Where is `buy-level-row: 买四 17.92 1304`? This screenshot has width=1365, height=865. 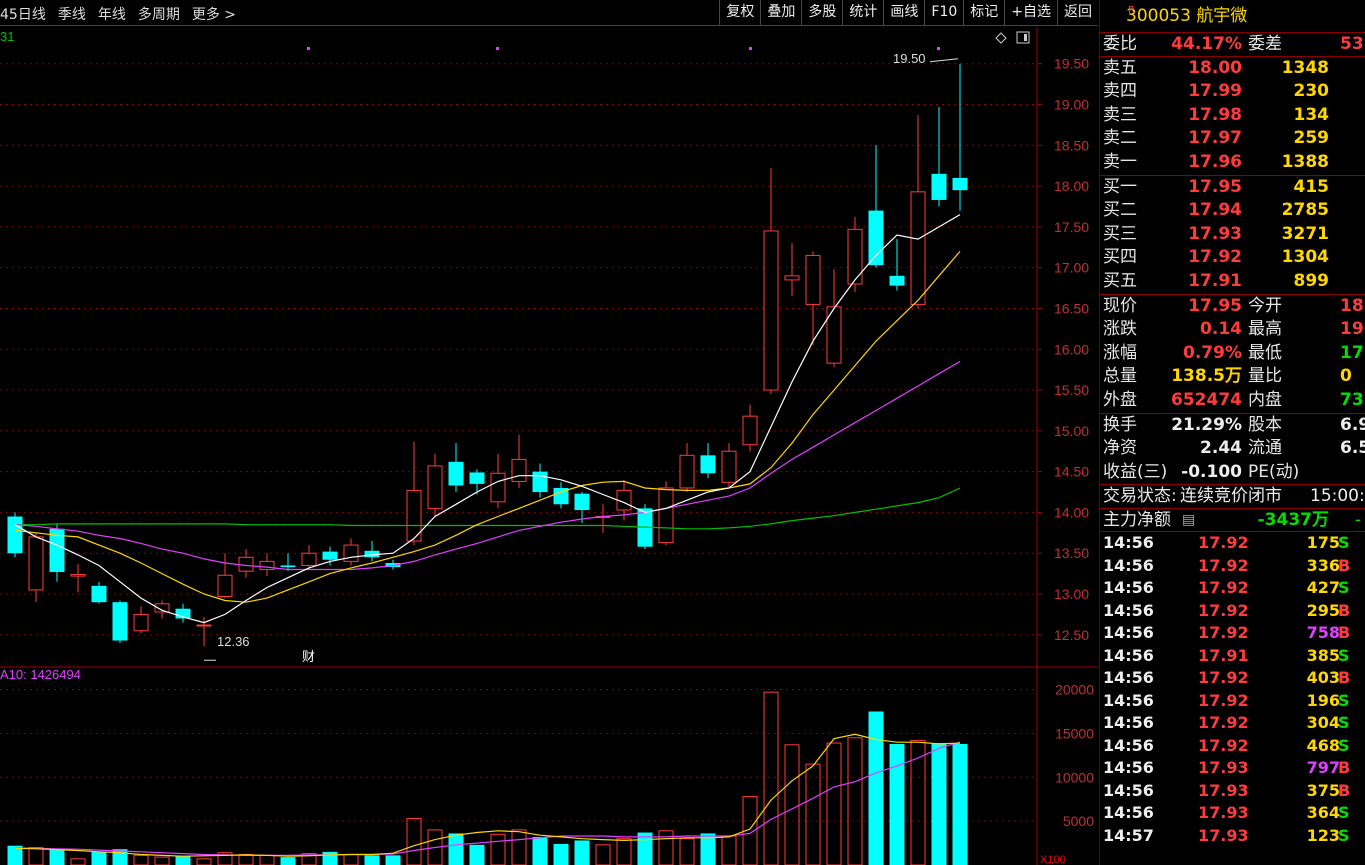
buy-level-row: 买四 17.92 1304 is located at coordinates (1232, 258).